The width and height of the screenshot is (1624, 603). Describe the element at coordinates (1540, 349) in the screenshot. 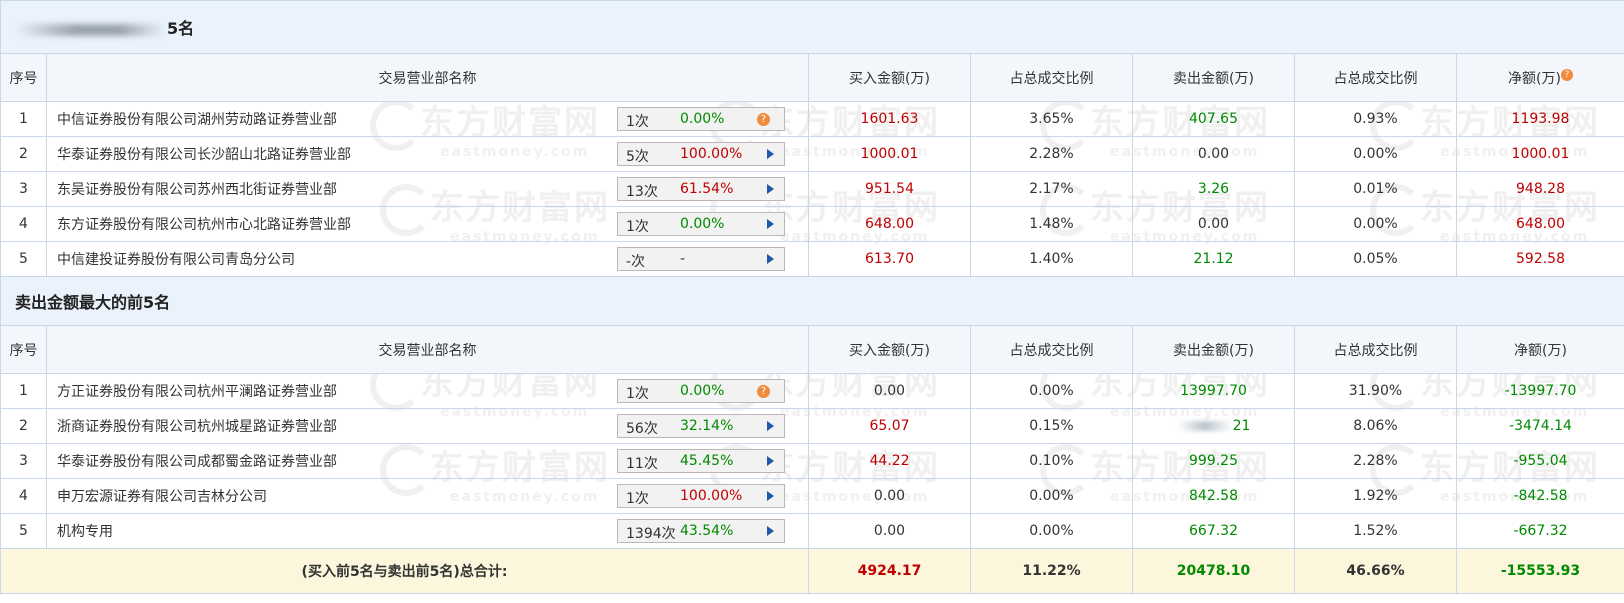

I see `header-net: 净额(万)` at that location.